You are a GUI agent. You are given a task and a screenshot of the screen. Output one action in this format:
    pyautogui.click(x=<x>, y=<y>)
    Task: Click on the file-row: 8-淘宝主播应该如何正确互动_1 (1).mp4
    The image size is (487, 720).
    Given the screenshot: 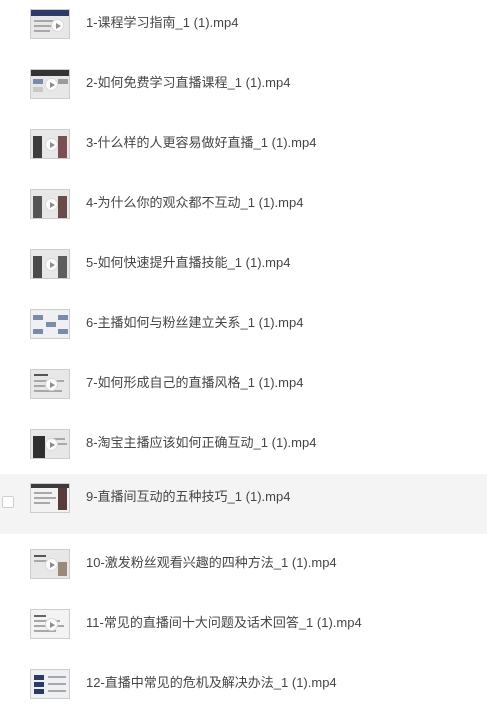 What is the action you would take?
    pyautogui.click(x=243, y=450)
    